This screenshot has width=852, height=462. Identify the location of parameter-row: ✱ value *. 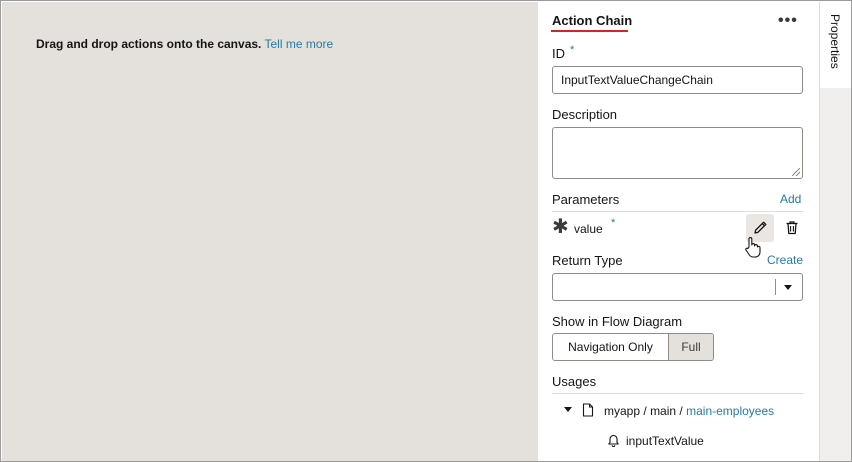
(677, 229).